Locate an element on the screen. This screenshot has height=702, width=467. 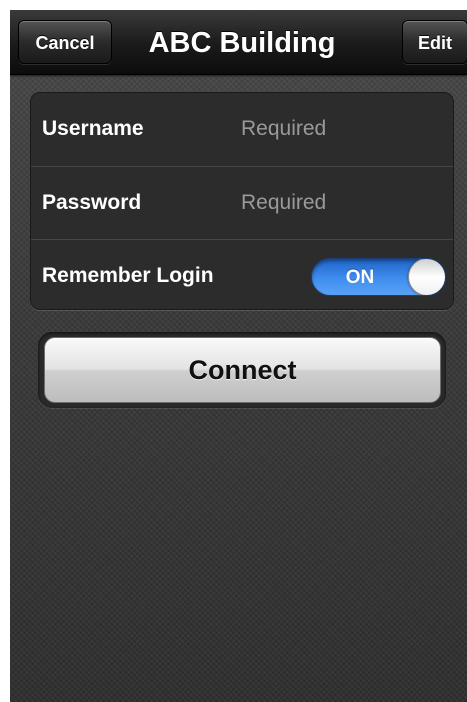
toggle-on-text: ON is located at coordinates (360, 277).